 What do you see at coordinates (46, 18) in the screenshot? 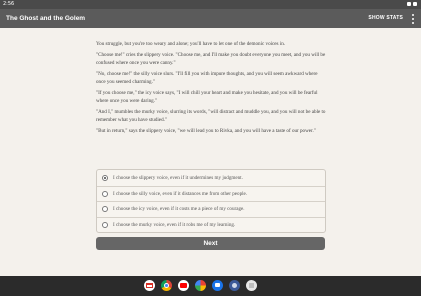
I see `app-title: The Ghost and the Golem` at bounding box center [46, 18].